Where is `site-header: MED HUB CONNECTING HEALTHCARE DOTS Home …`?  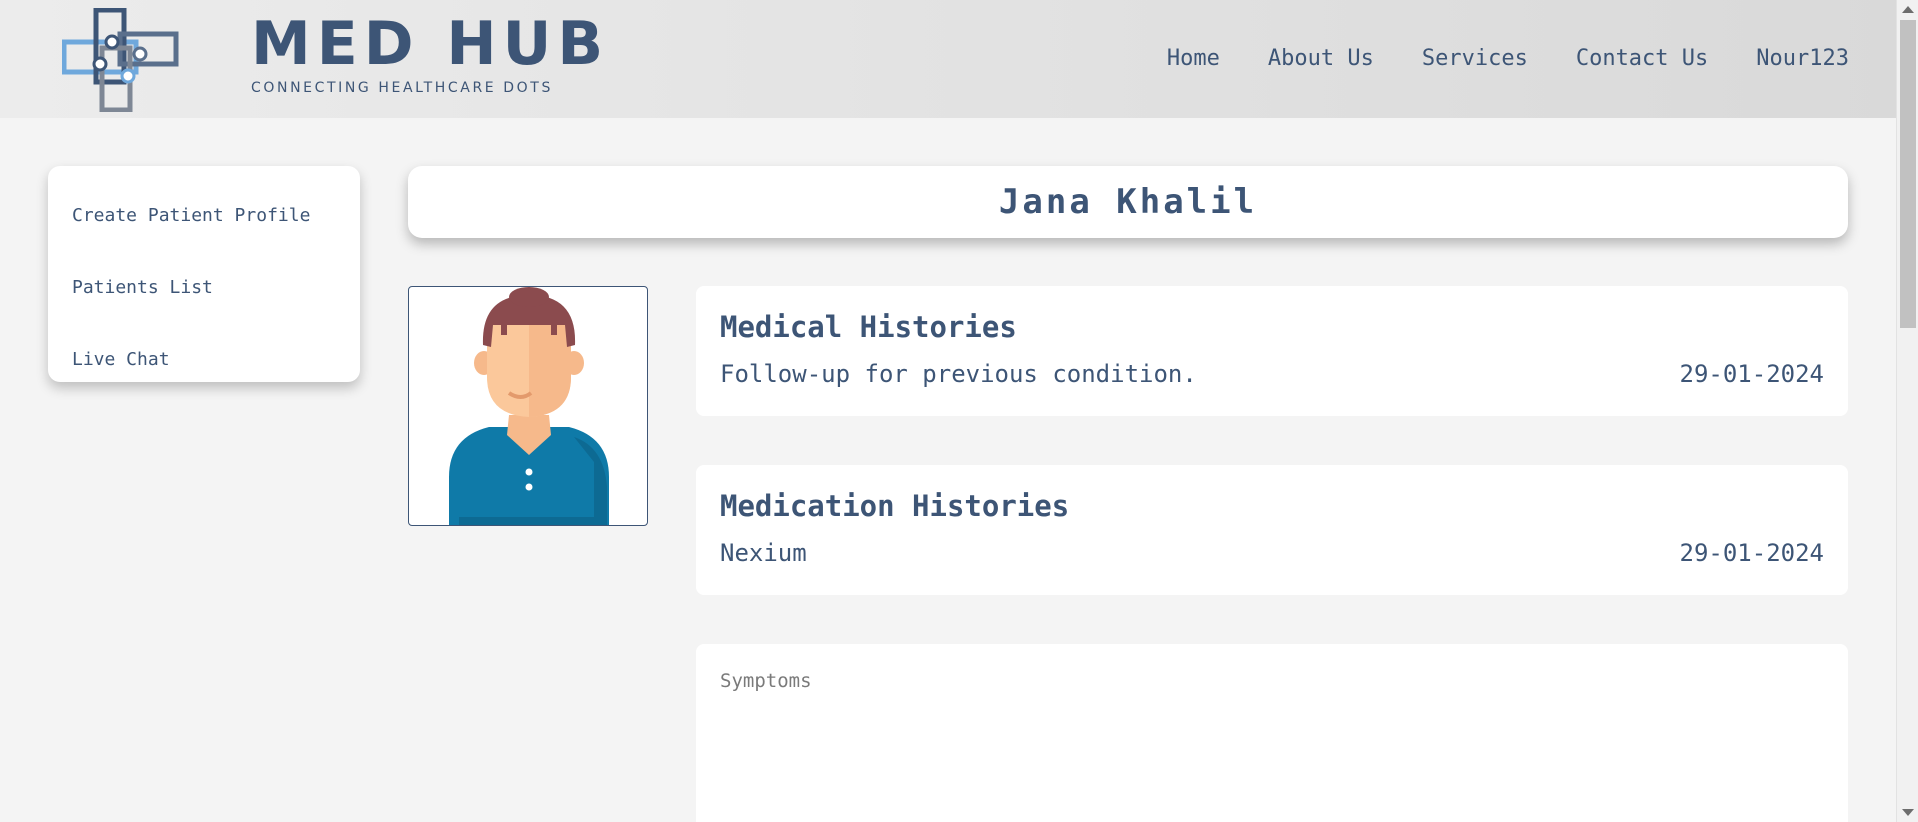 site-header: MED HUB CONNECTING HEALTHCARE DOTS Home … is located at coordinates (948, 59).